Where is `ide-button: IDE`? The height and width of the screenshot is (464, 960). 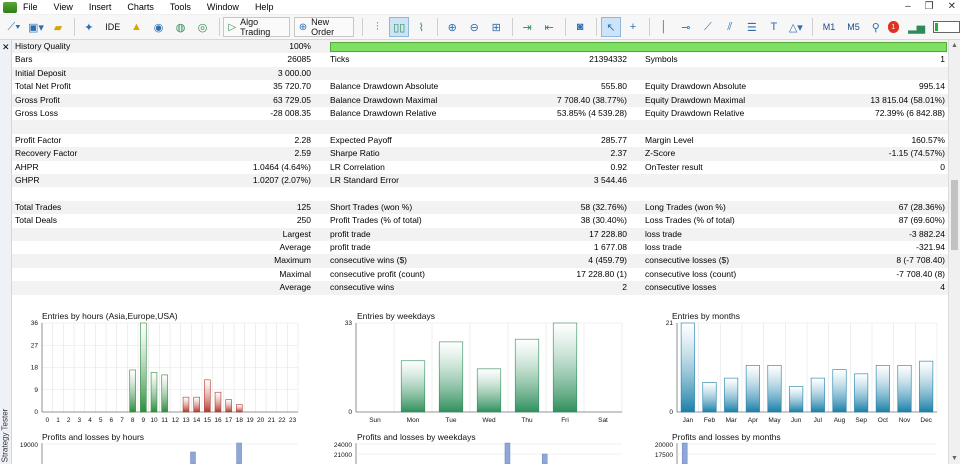 ide-button: IDE is located at coordinates (113, 27).